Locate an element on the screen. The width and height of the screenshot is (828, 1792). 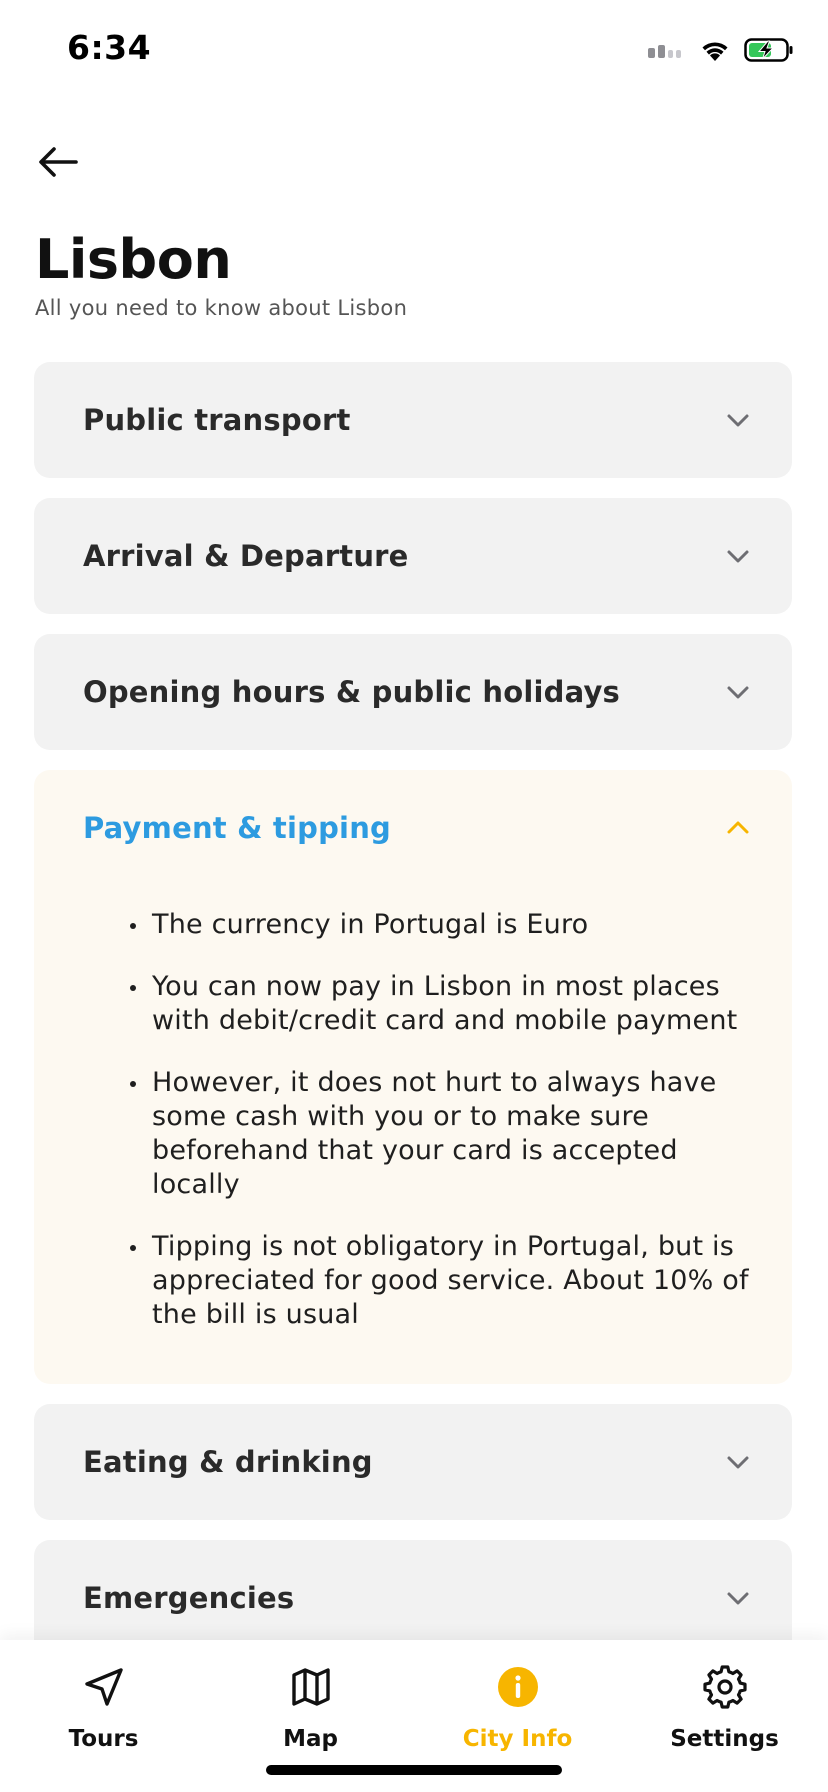
accordion-item-opening-hours: Opening hours & public holidays is located at coordinates (413, 692).